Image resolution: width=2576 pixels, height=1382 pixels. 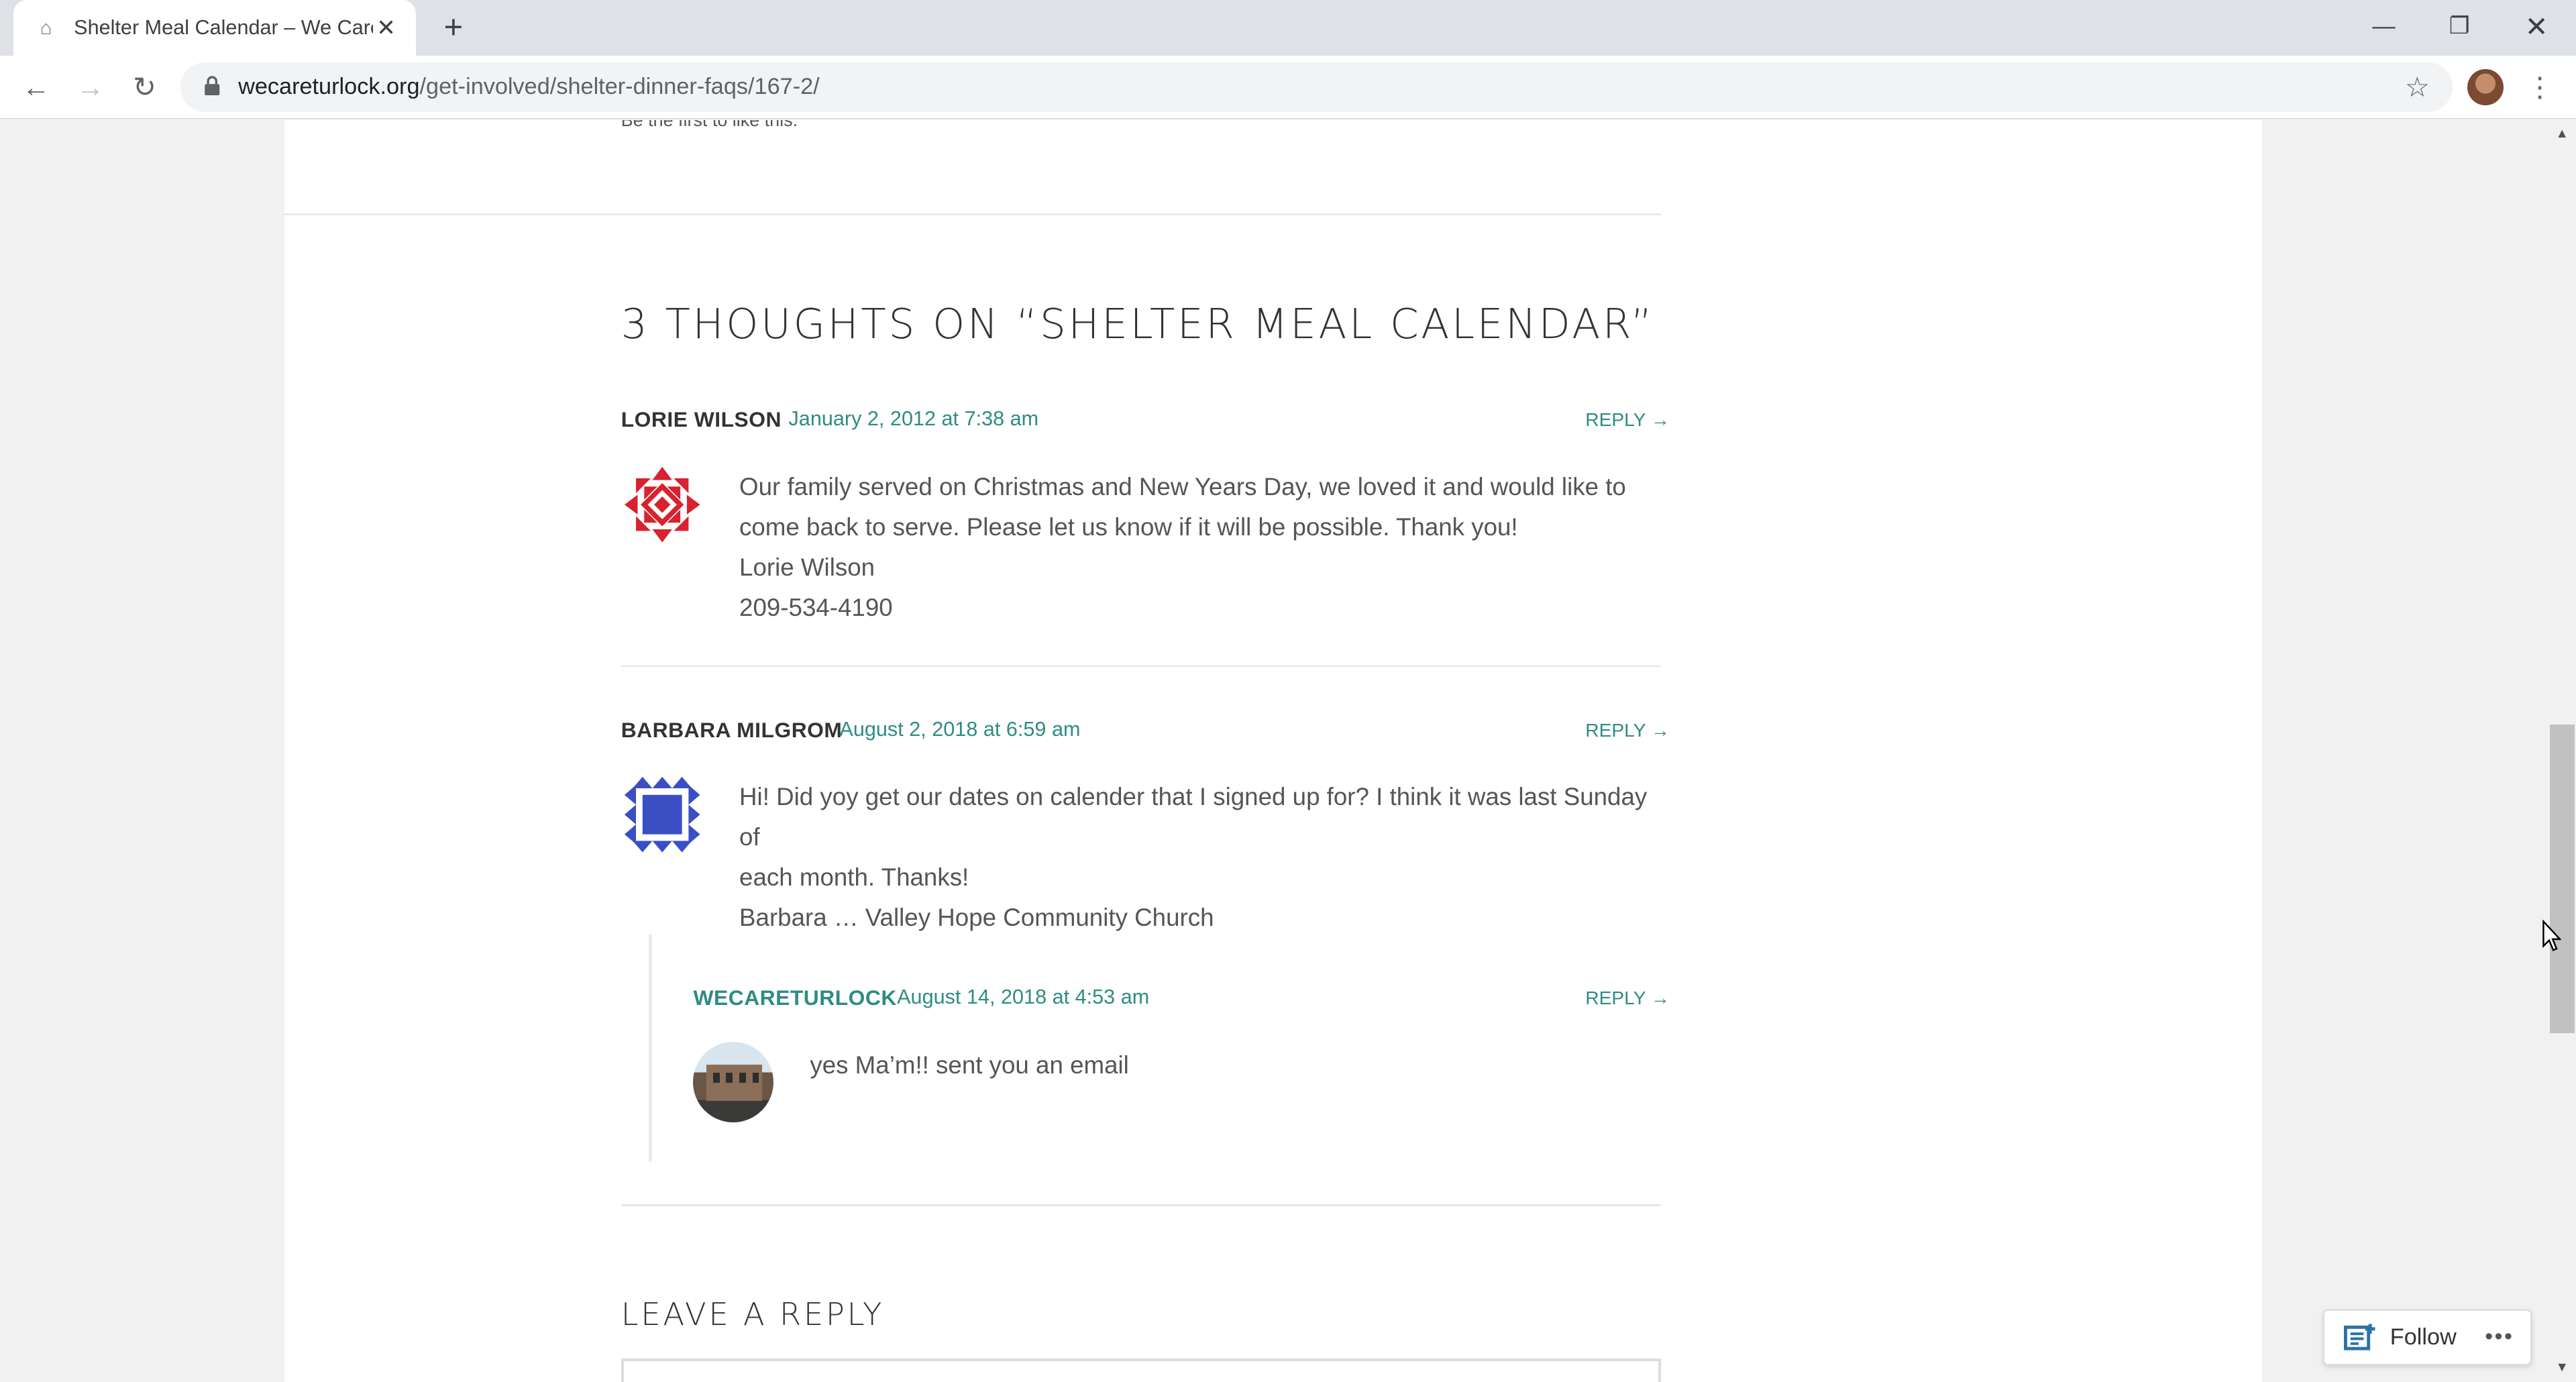 I want to click on comment-line: yes Ma’m!! sent you an email, so click(x=969, y=1065).